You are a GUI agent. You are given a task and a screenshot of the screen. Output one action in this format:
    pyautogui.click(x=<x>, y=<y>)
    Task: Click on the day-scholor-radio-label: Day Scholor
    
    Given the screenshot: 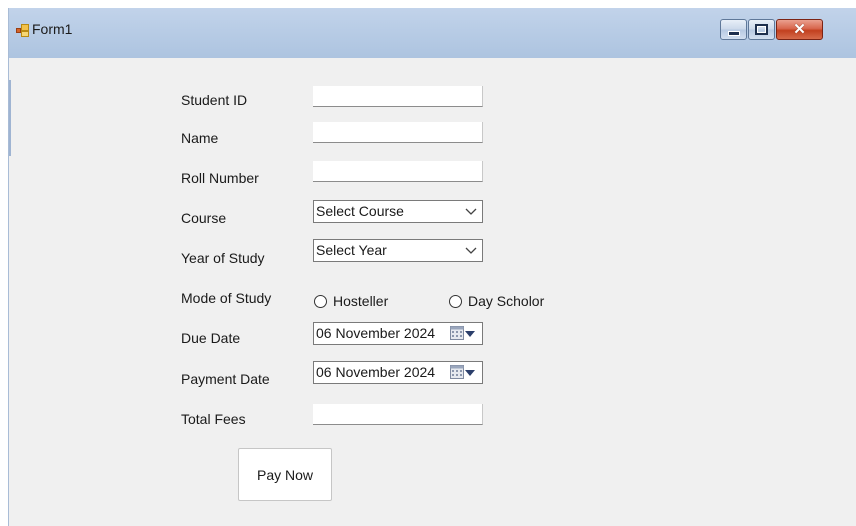 What is the action you would take?
    pyautogui.click(x=506, y=301)
    